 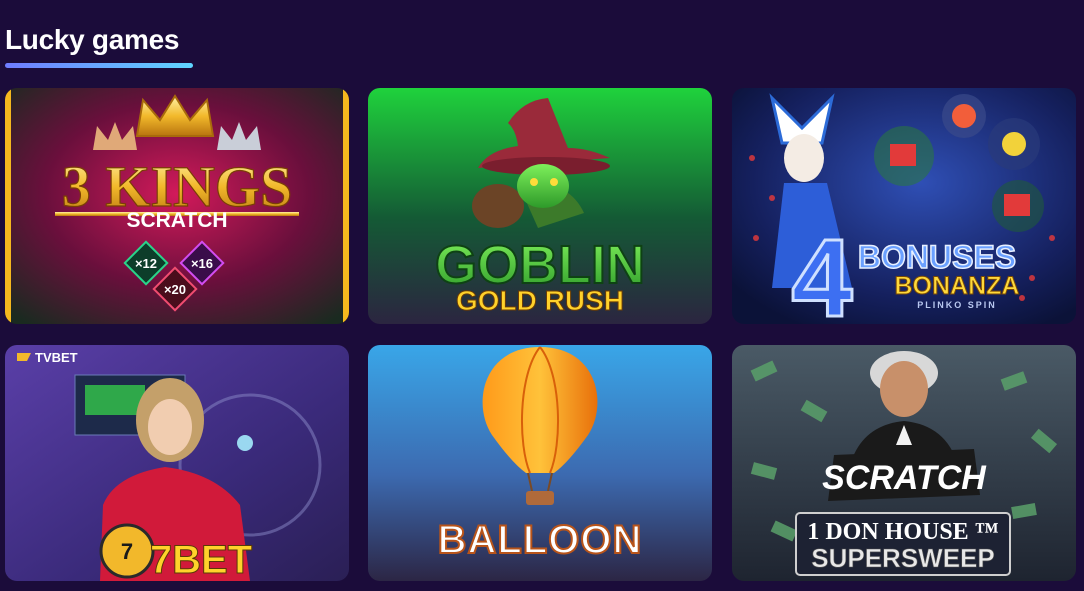 I want to click on game-thumbnail: SCRATCH 1 DON HOUSE ™ SUPERSWEEP, so click(x=904, y=463).